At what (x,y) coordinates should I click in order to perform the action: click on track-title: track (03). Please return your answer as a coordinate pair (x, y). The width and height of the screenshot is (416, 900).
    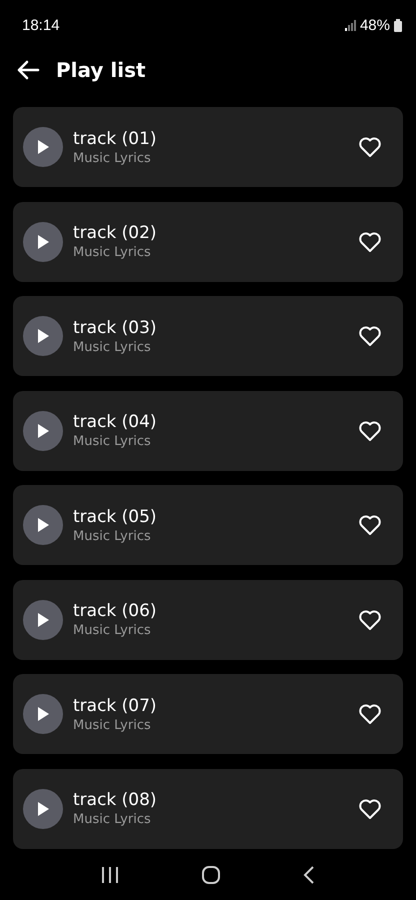
    Looking at the image, I should click on (115, 328).